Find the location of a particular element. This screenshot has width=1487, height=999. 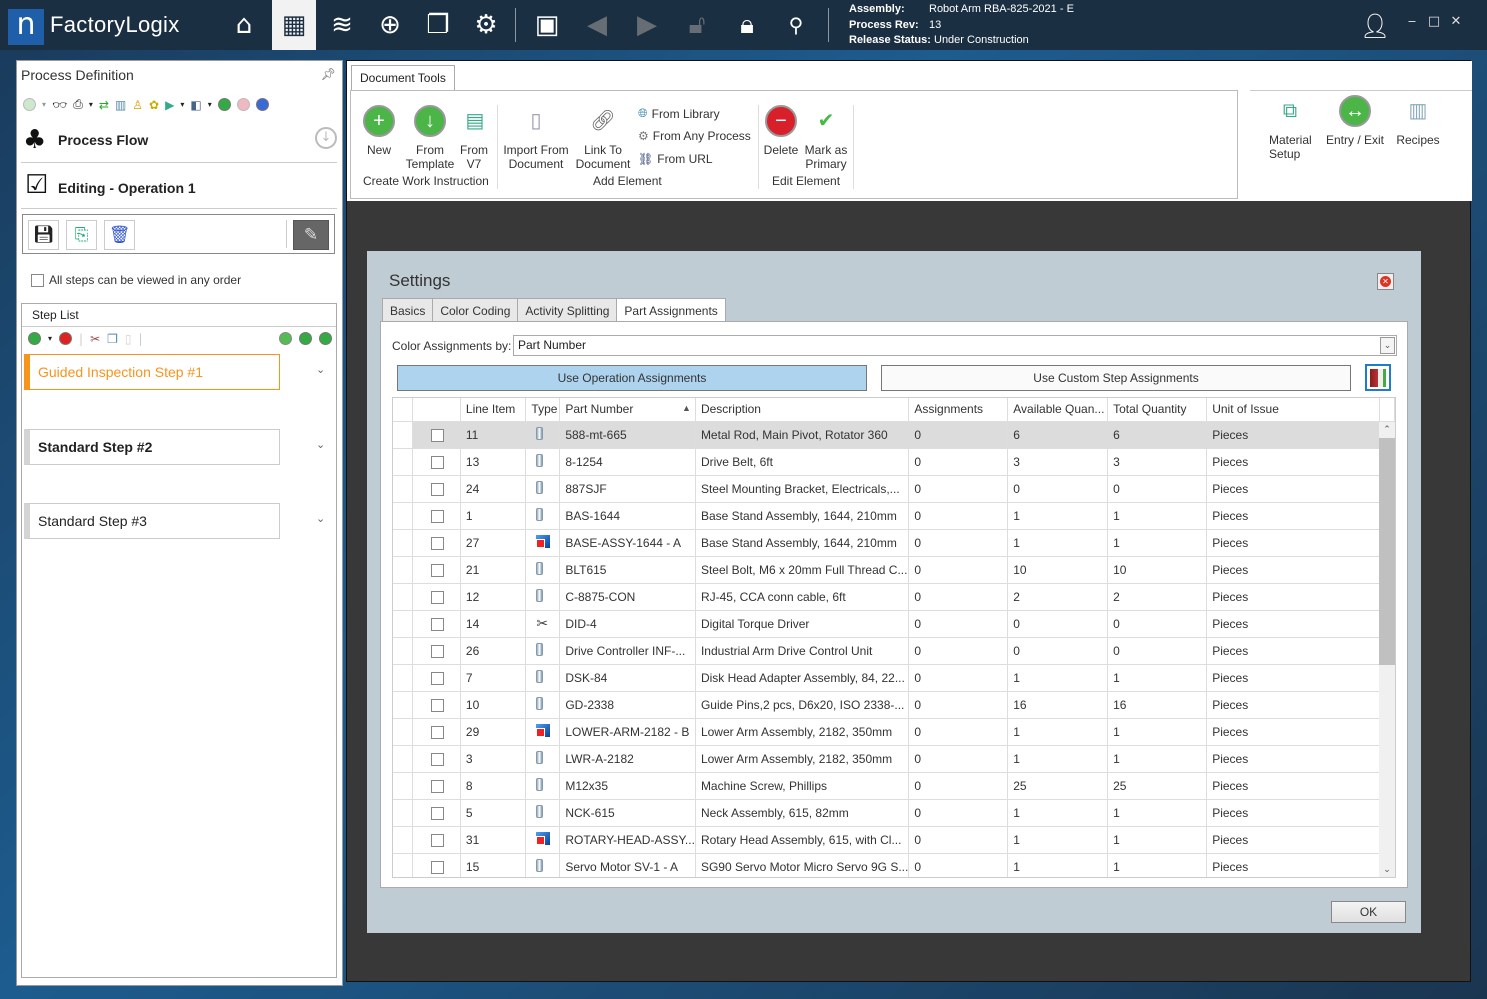

refresh-icon is located at coordinates (224, 104).